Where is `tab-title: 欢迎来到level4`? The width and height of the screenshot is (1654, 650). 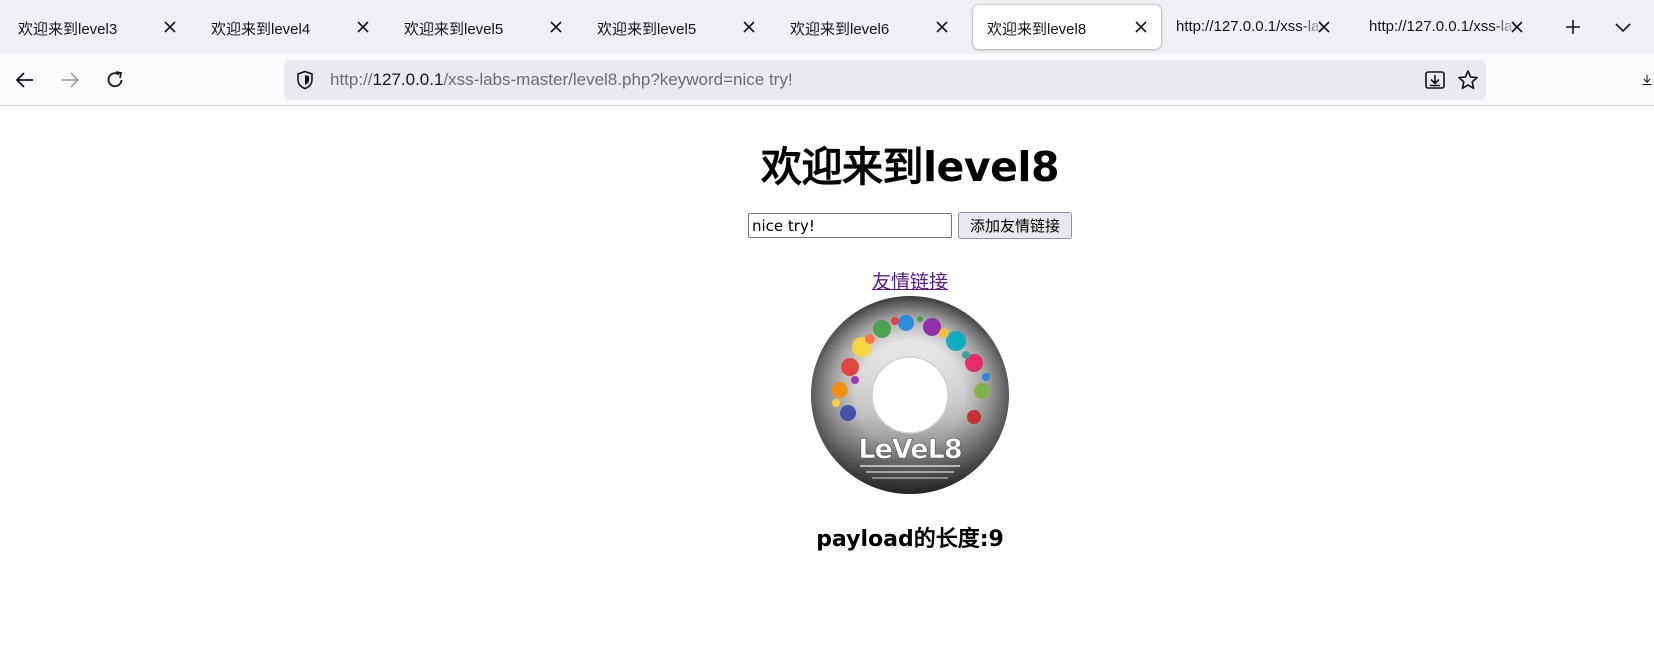 tab-title: 欢迎来到level4 is located at coordinates (261, 29).